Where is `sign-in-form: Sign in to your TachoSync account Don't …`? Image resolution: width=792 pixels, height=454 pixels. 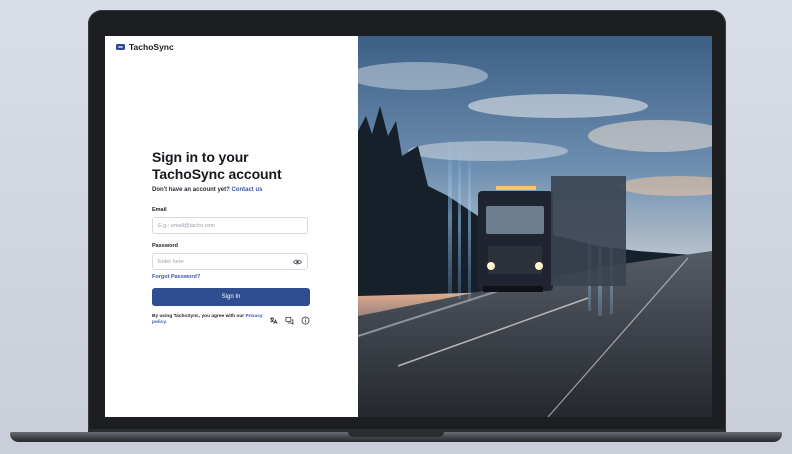 sign-in-form: Sign in to your TachoSync account Don't … is located at coordinates (231, 237).